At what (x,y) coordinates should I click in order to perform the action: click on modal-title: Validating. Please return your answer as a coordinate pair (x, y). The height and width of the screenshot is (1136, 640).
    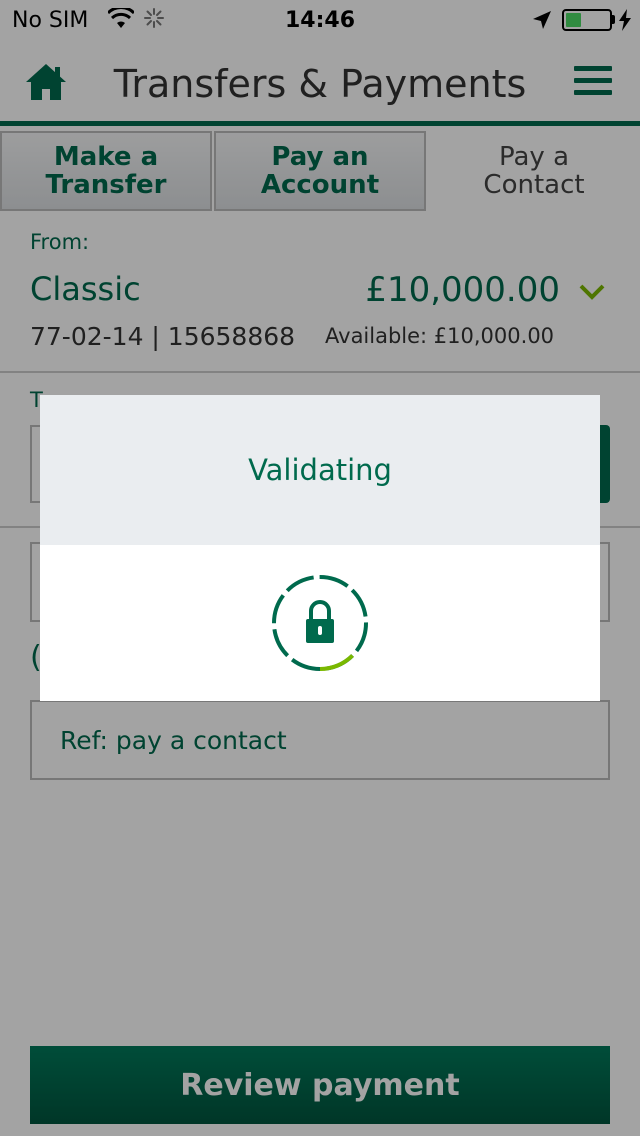
    Looking at the image, I should click on (320, 470).